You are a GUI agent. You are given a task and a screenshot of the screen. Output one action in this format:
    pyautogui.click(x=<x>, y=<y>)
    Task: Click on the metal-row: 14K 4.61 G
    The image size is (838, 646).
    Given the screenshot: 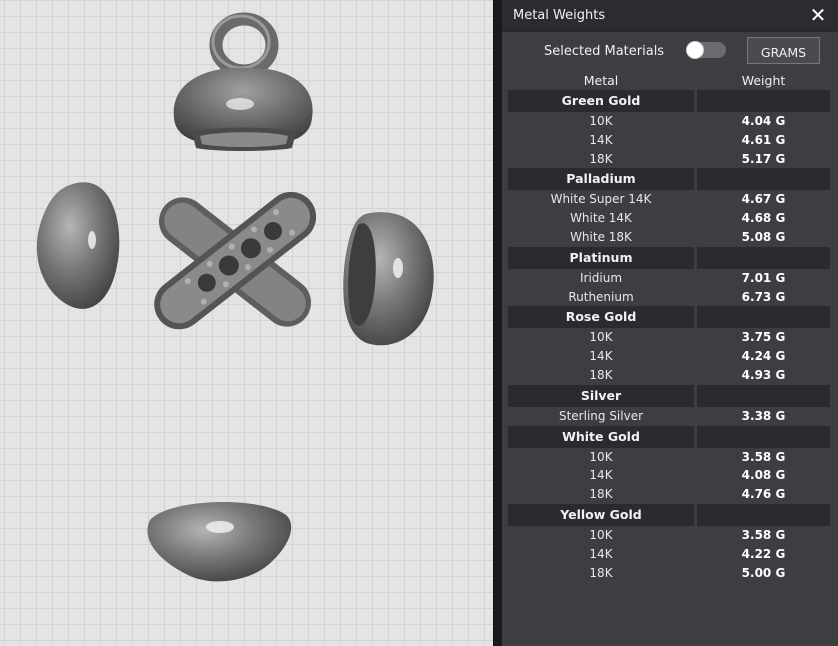 What is the action you would take?
    pyautogui.click(x=669, y=140)
    